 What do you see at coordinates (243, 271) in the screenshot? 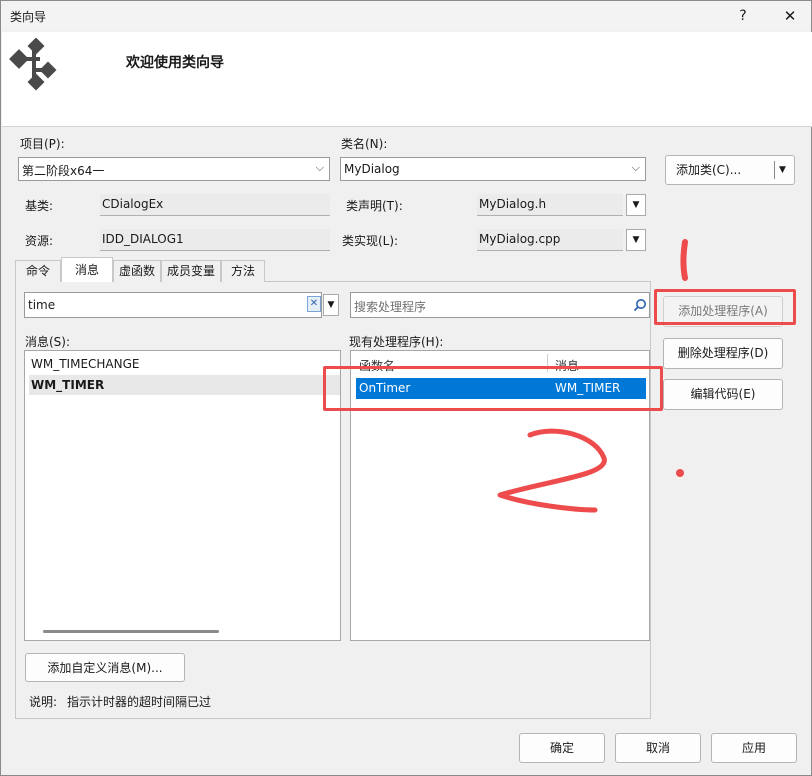
I see `tab-methods: 方法` at bounding box center [243, 271].